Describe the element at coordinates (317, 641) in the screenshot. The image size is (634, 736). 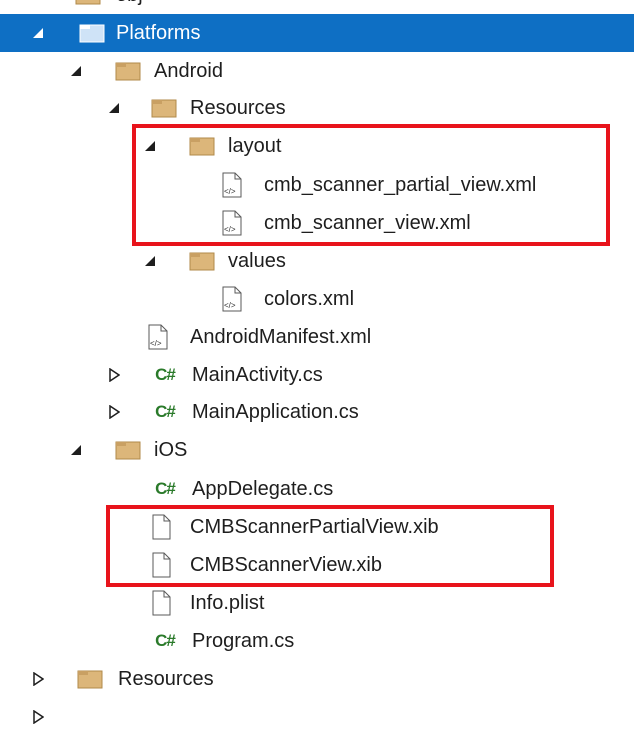
I see `tree-item-program-cs: C# Program.cs` at that location.